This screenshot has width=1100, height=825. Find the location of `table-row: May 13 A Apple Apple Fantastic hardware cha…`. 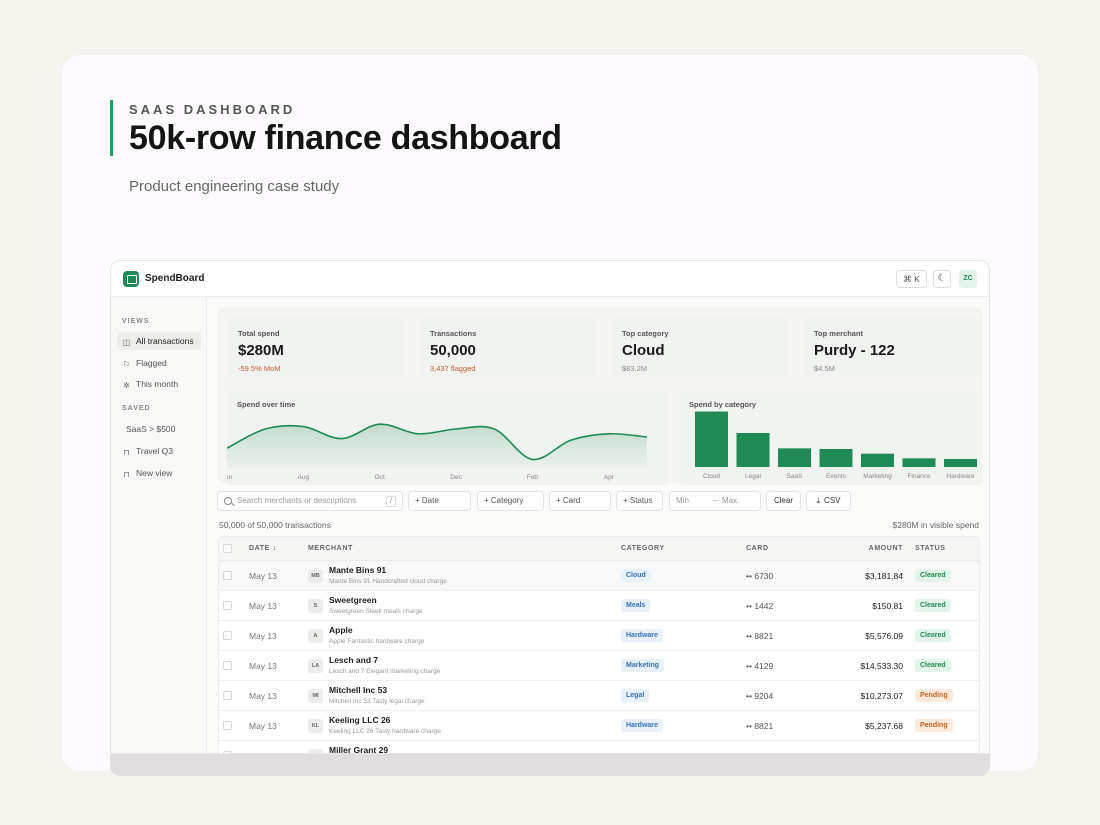

table-row: May 13 A Apple Apple Fantastic hardware cha… is located at coordinates (599, 636).